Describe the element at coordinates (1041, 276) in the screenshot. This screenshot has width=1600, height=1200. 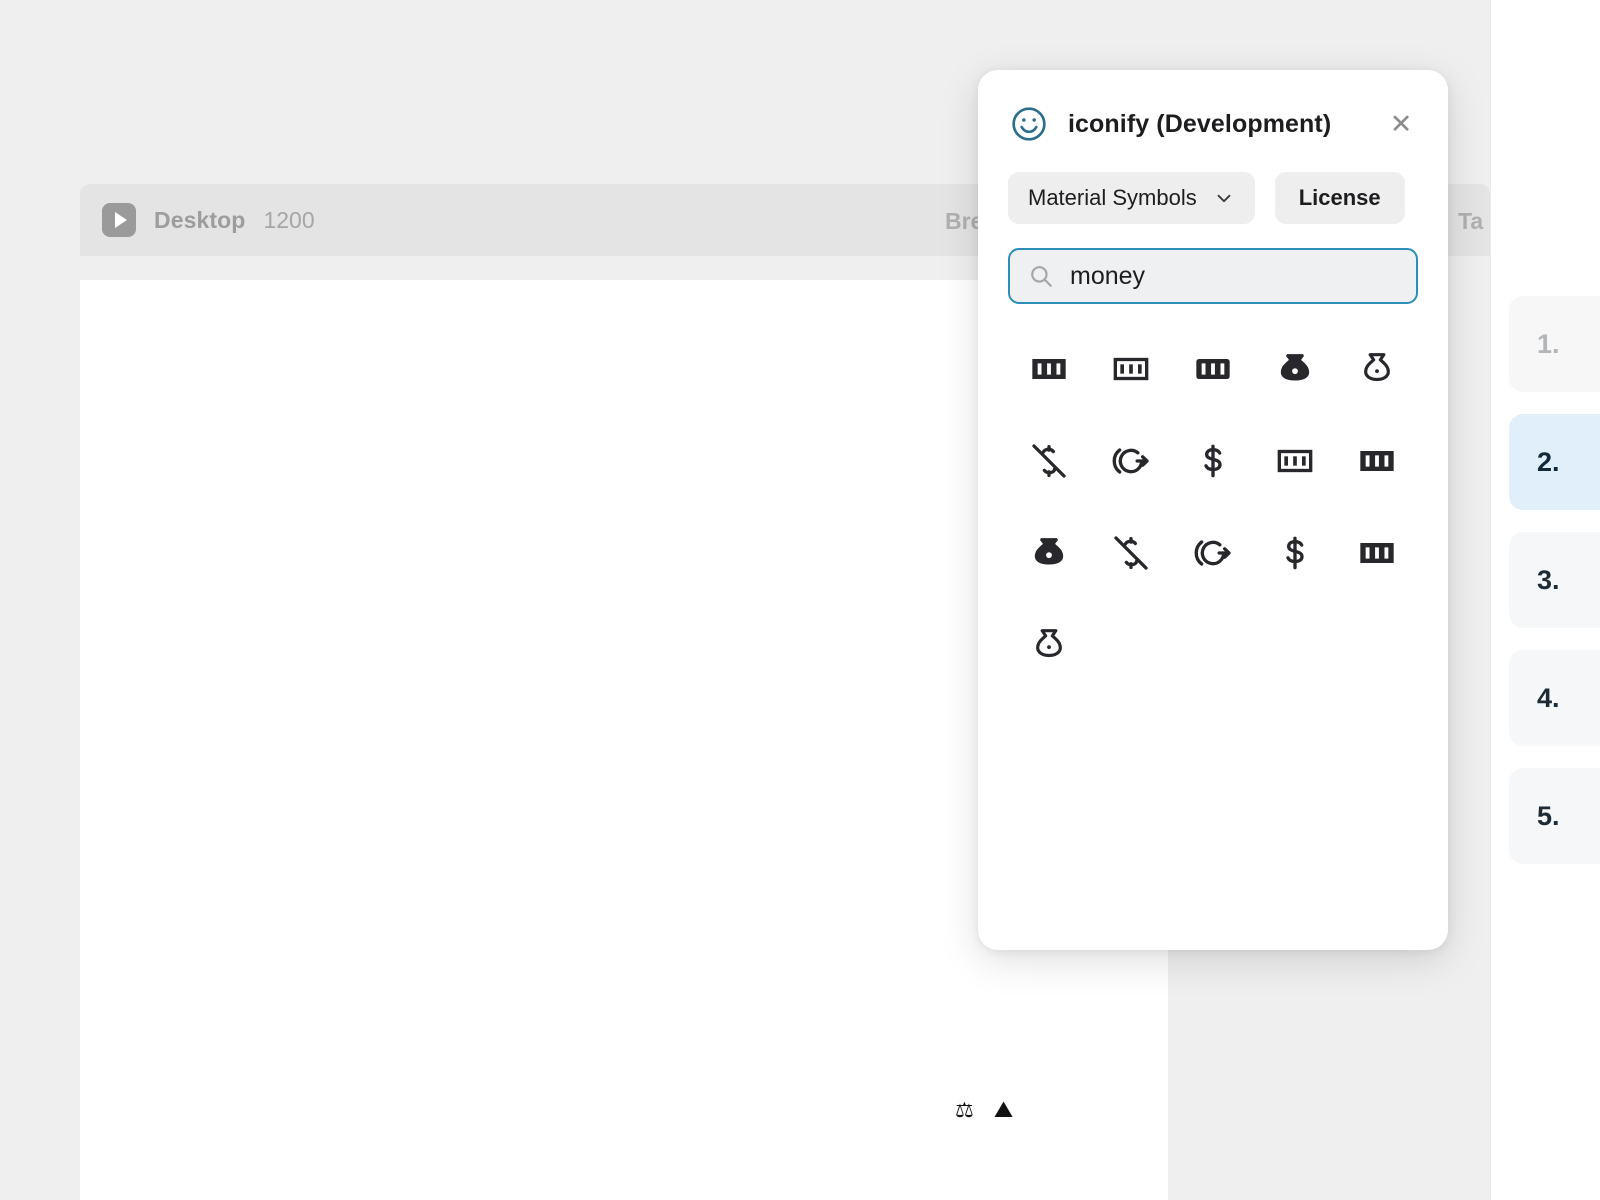
I see `search-icon` at that location.